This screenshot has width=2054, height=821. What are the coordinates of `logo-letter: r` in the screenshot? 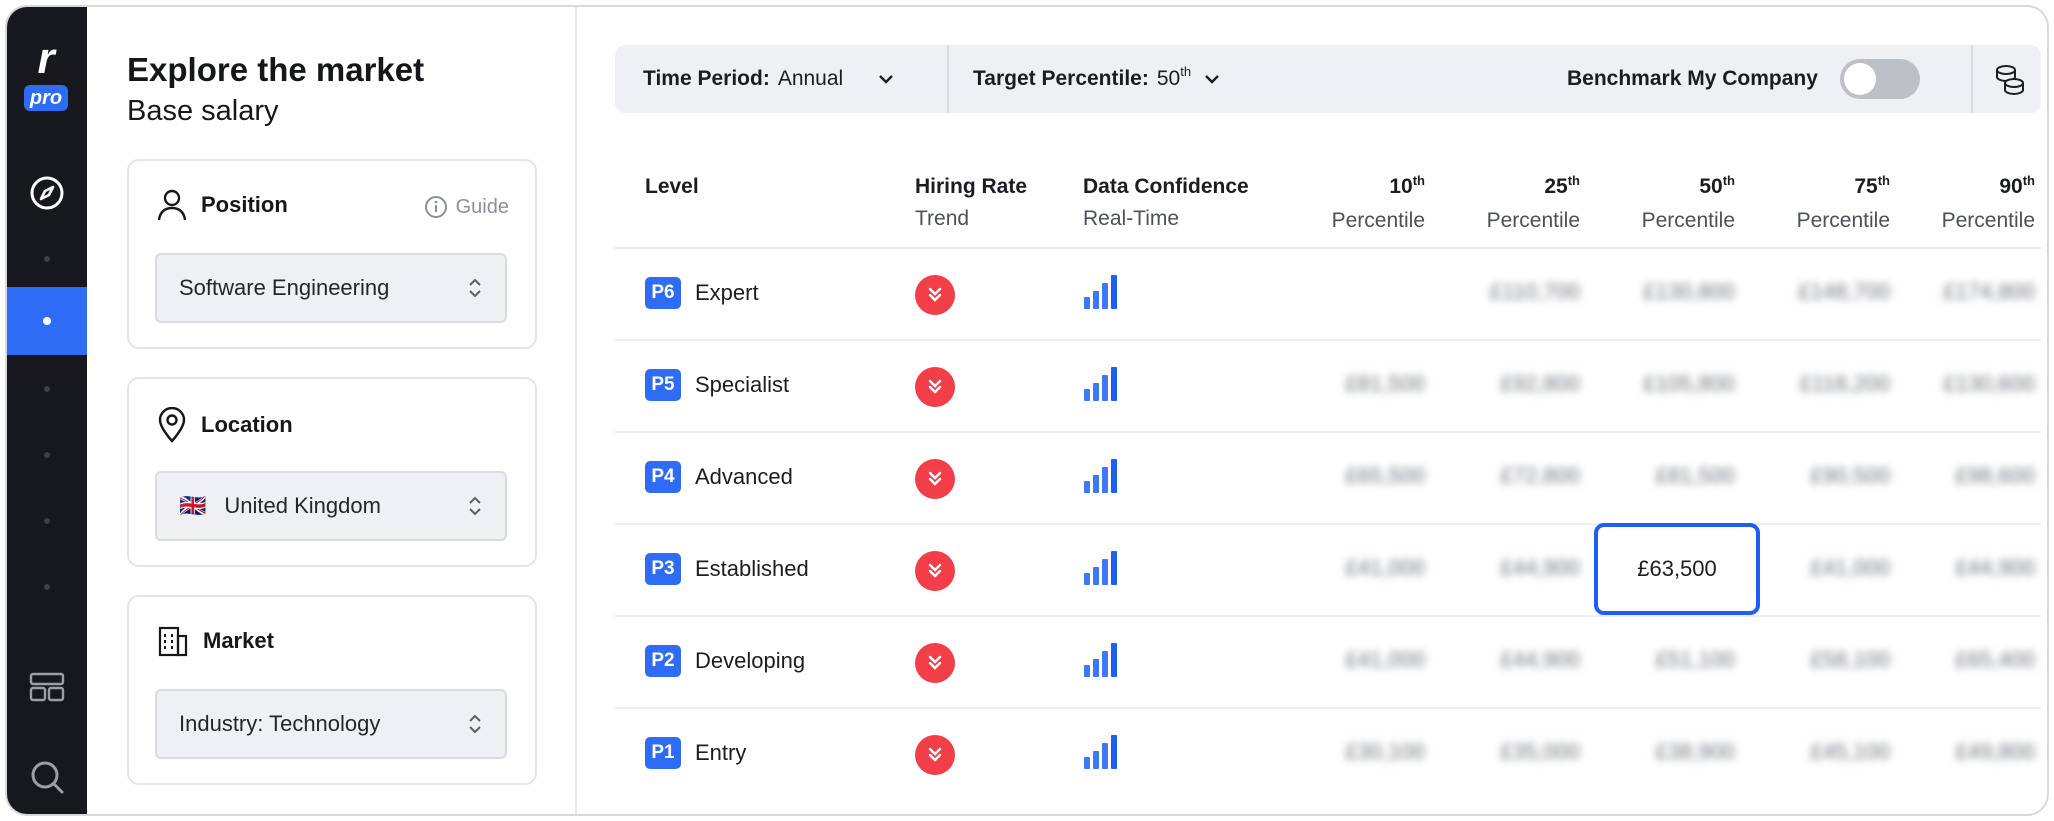 It's located at (46, 58).